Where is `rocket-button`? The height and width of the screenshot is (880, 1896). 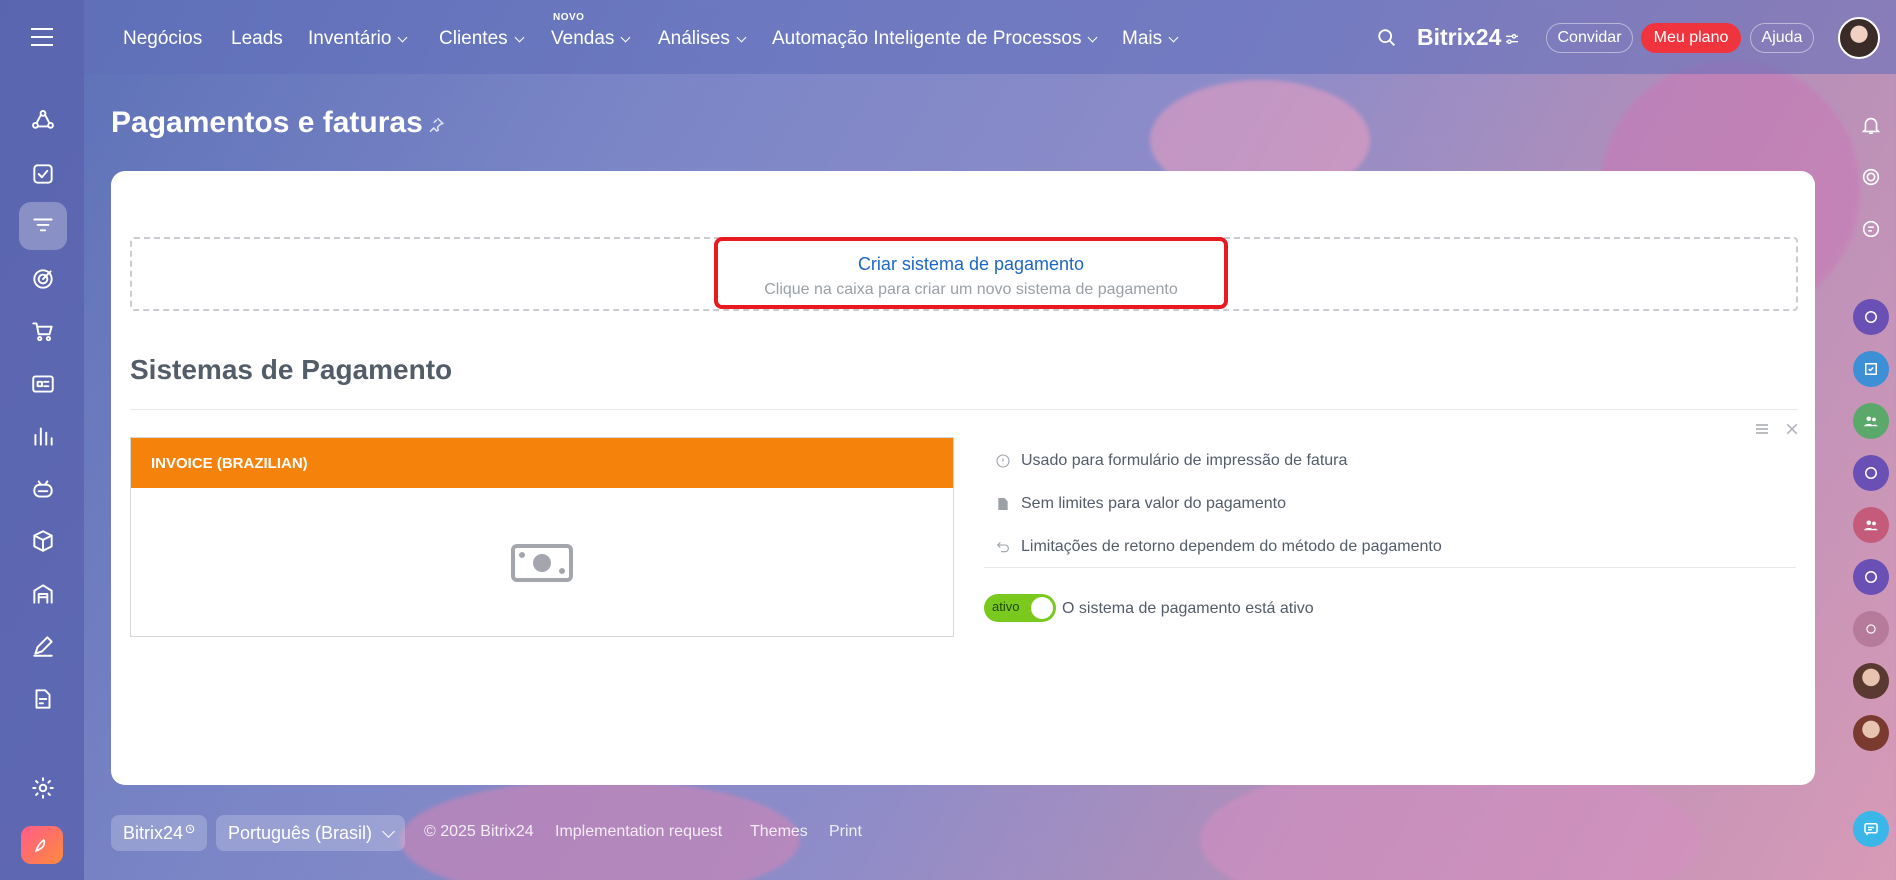
rocket-button is located at coordinates (42, 845).